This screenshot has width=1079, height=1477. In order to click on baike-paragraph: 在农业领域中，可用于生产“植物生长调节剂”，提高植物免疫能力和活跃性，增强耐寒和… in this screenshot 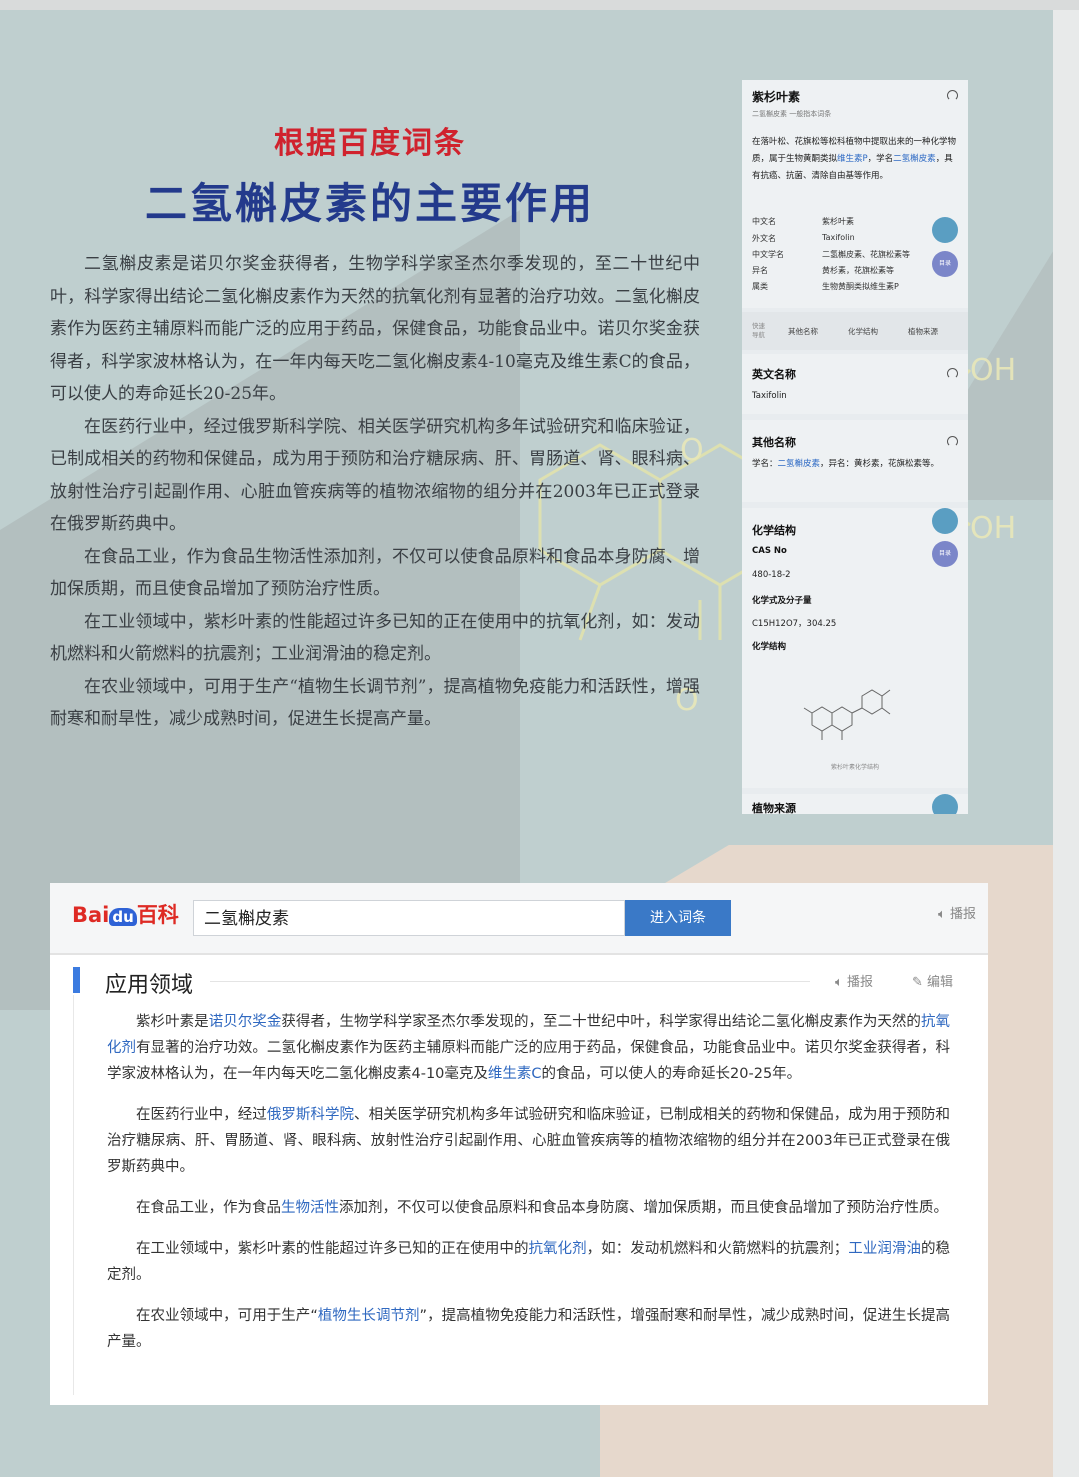, I will do `click(528, 1329)`.